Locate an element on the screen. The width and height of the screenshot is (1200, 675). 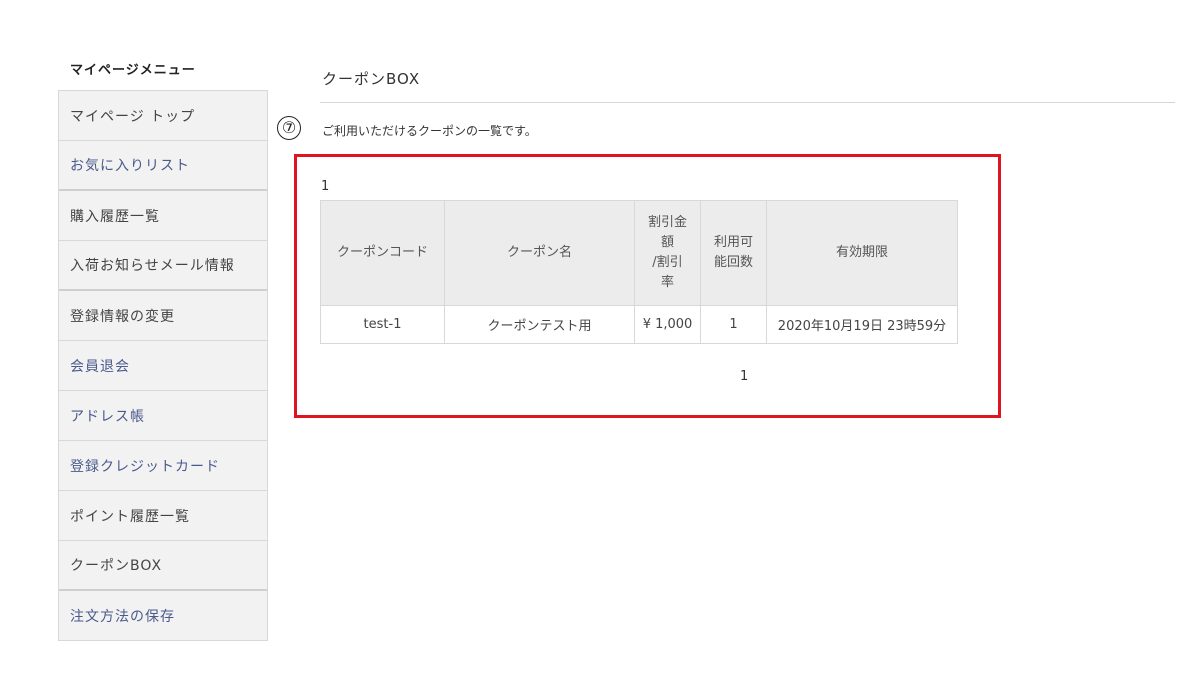
sidebar-item-mypage-top: マイページ トップ is located at coordinates (163, 116).